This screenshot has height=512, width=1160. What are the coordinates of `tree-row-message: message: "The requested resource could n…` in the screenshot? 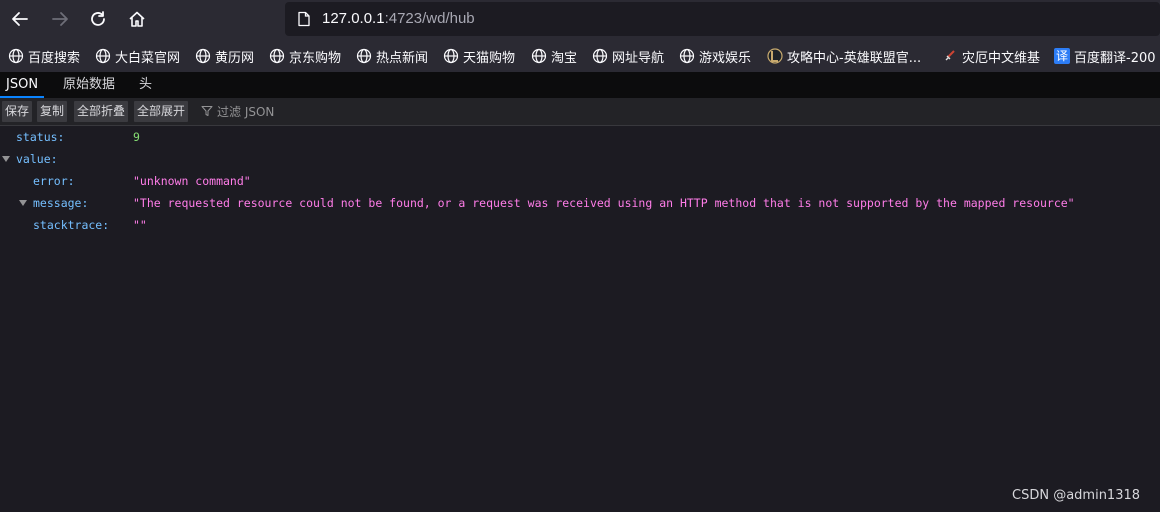 It's located at (580, 203).